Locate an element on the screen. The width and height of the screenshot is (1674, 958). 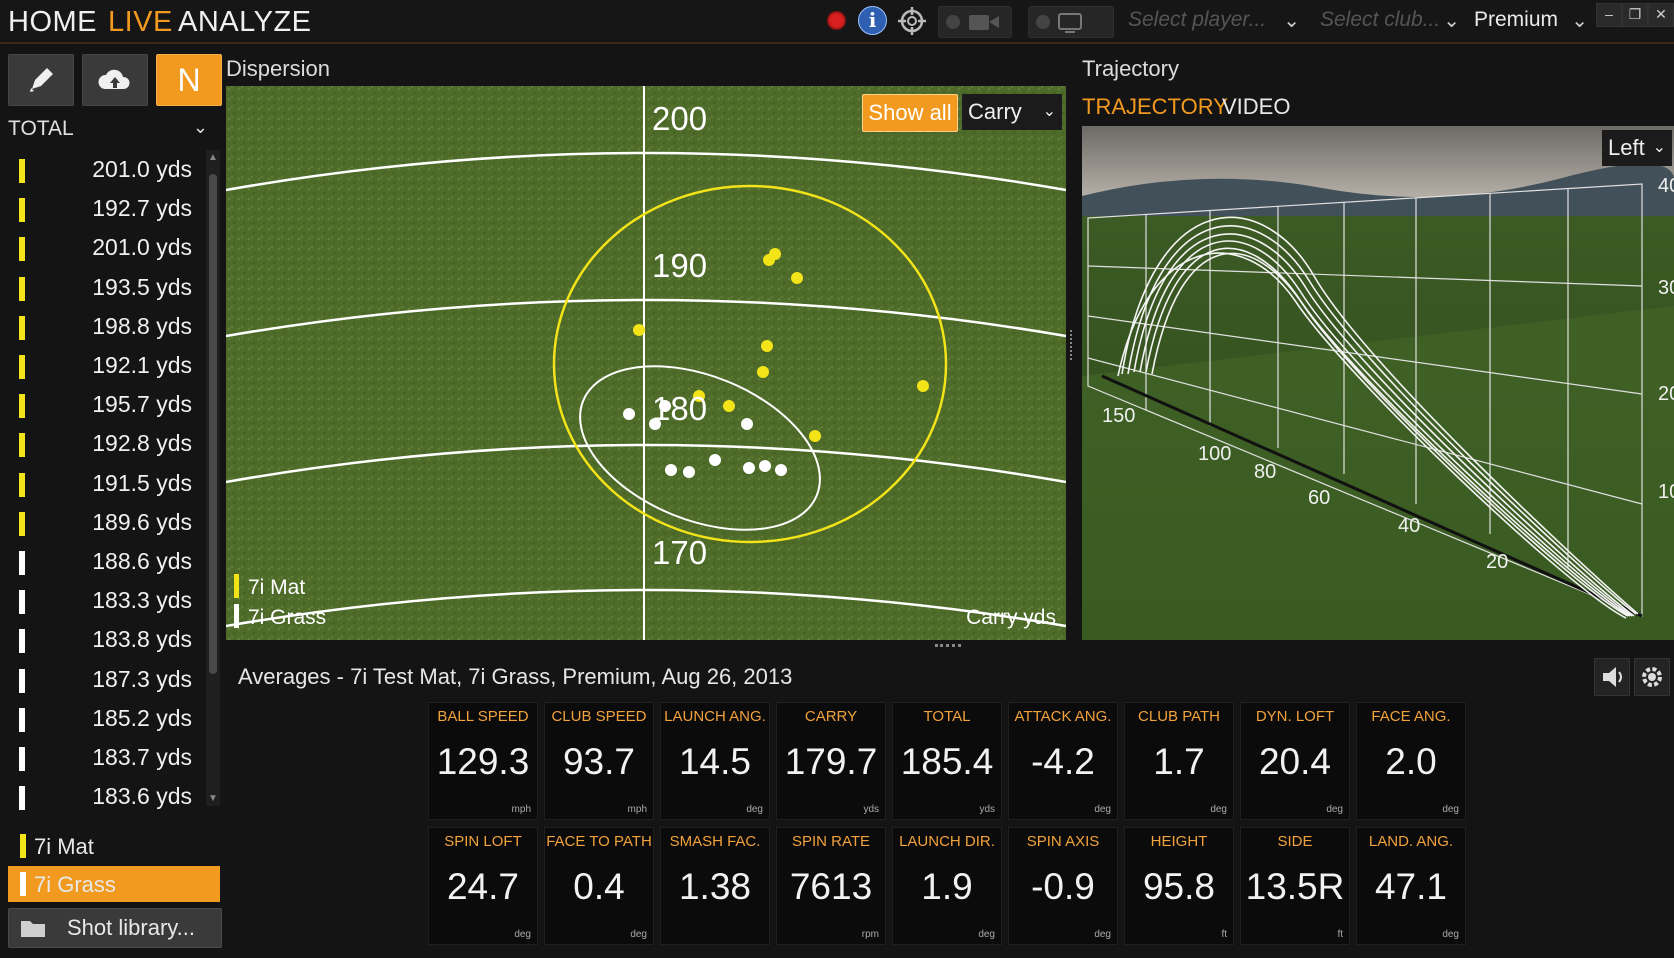
bottom-splitter is located at coordinates (948, 647).